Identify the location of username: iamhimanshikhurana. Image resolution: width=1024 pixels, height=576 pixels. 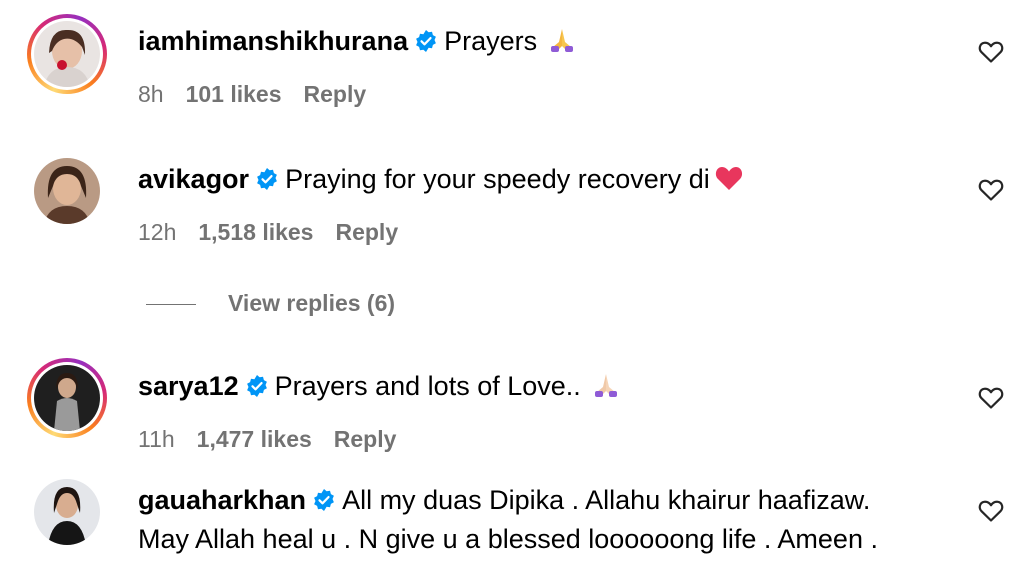
(273, 41).